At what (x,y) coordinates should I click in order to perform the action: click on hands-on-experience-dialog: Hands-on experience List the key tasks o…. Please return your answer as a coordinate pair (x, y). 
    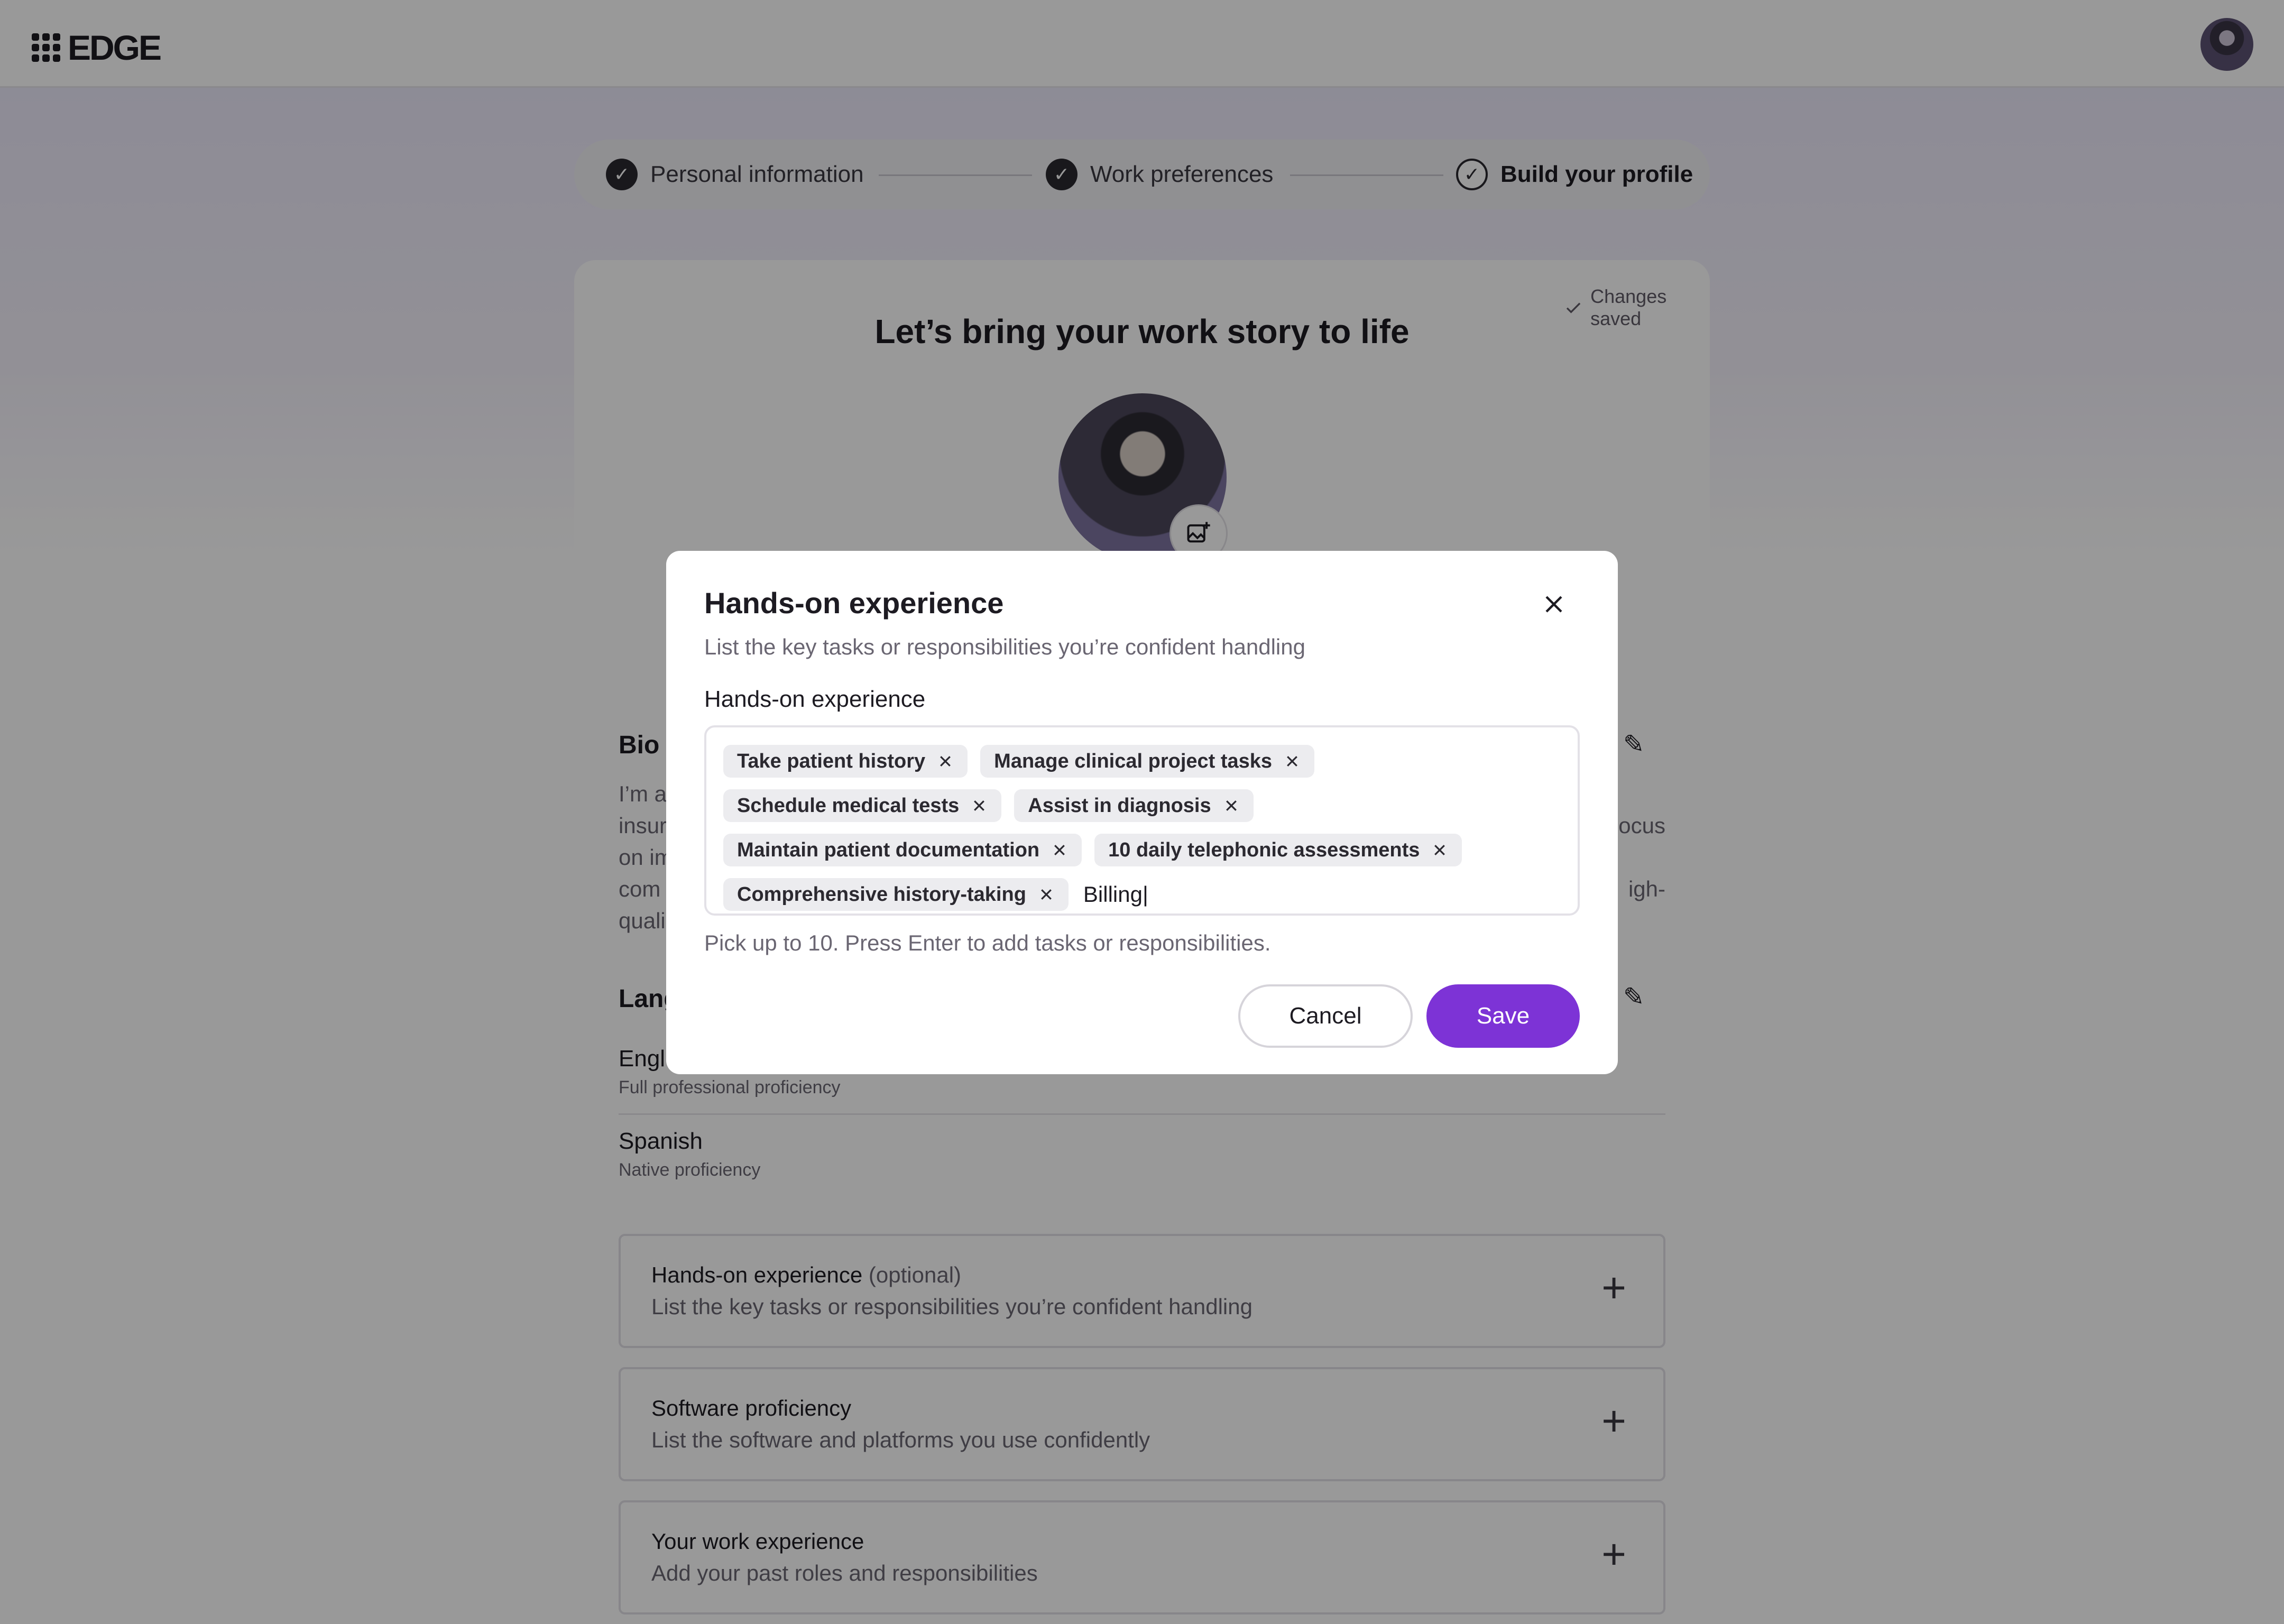
    Looking at the image, I should click on (1142, 813).